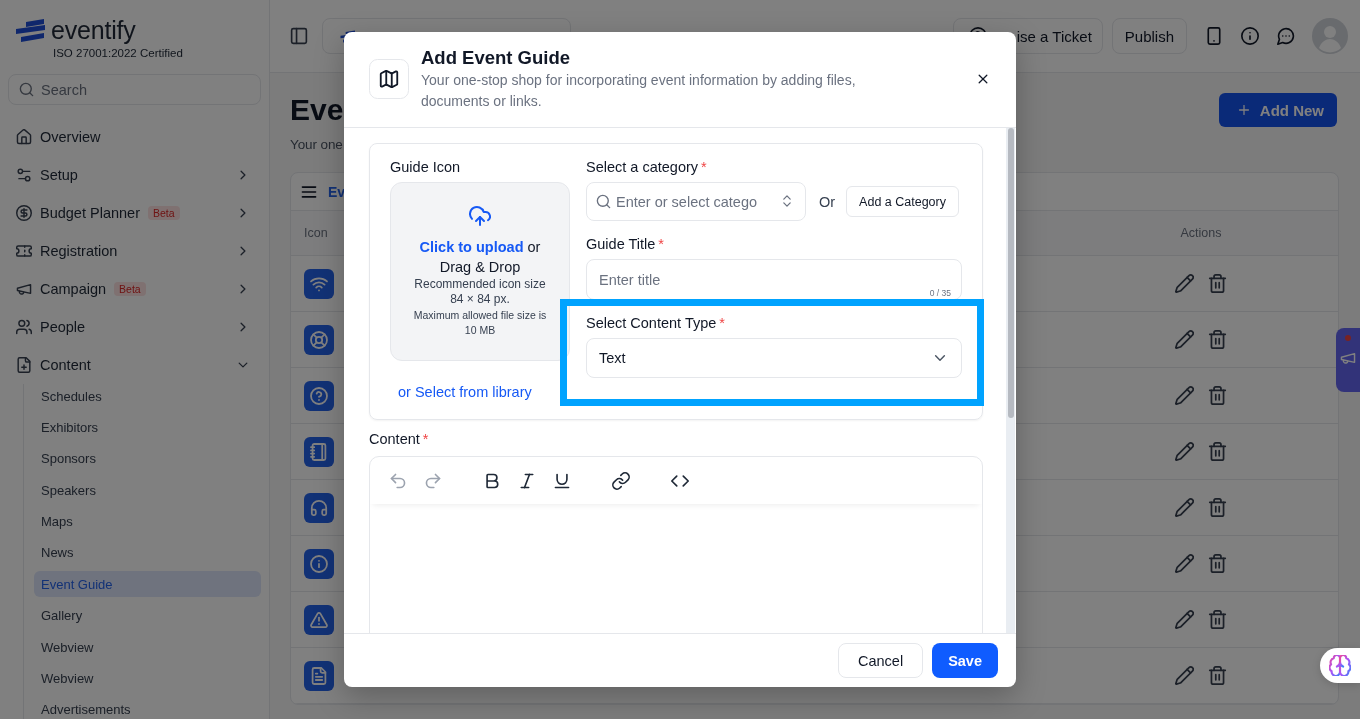  I want to click on add-category-button: Add a Category, so click(902, 201).